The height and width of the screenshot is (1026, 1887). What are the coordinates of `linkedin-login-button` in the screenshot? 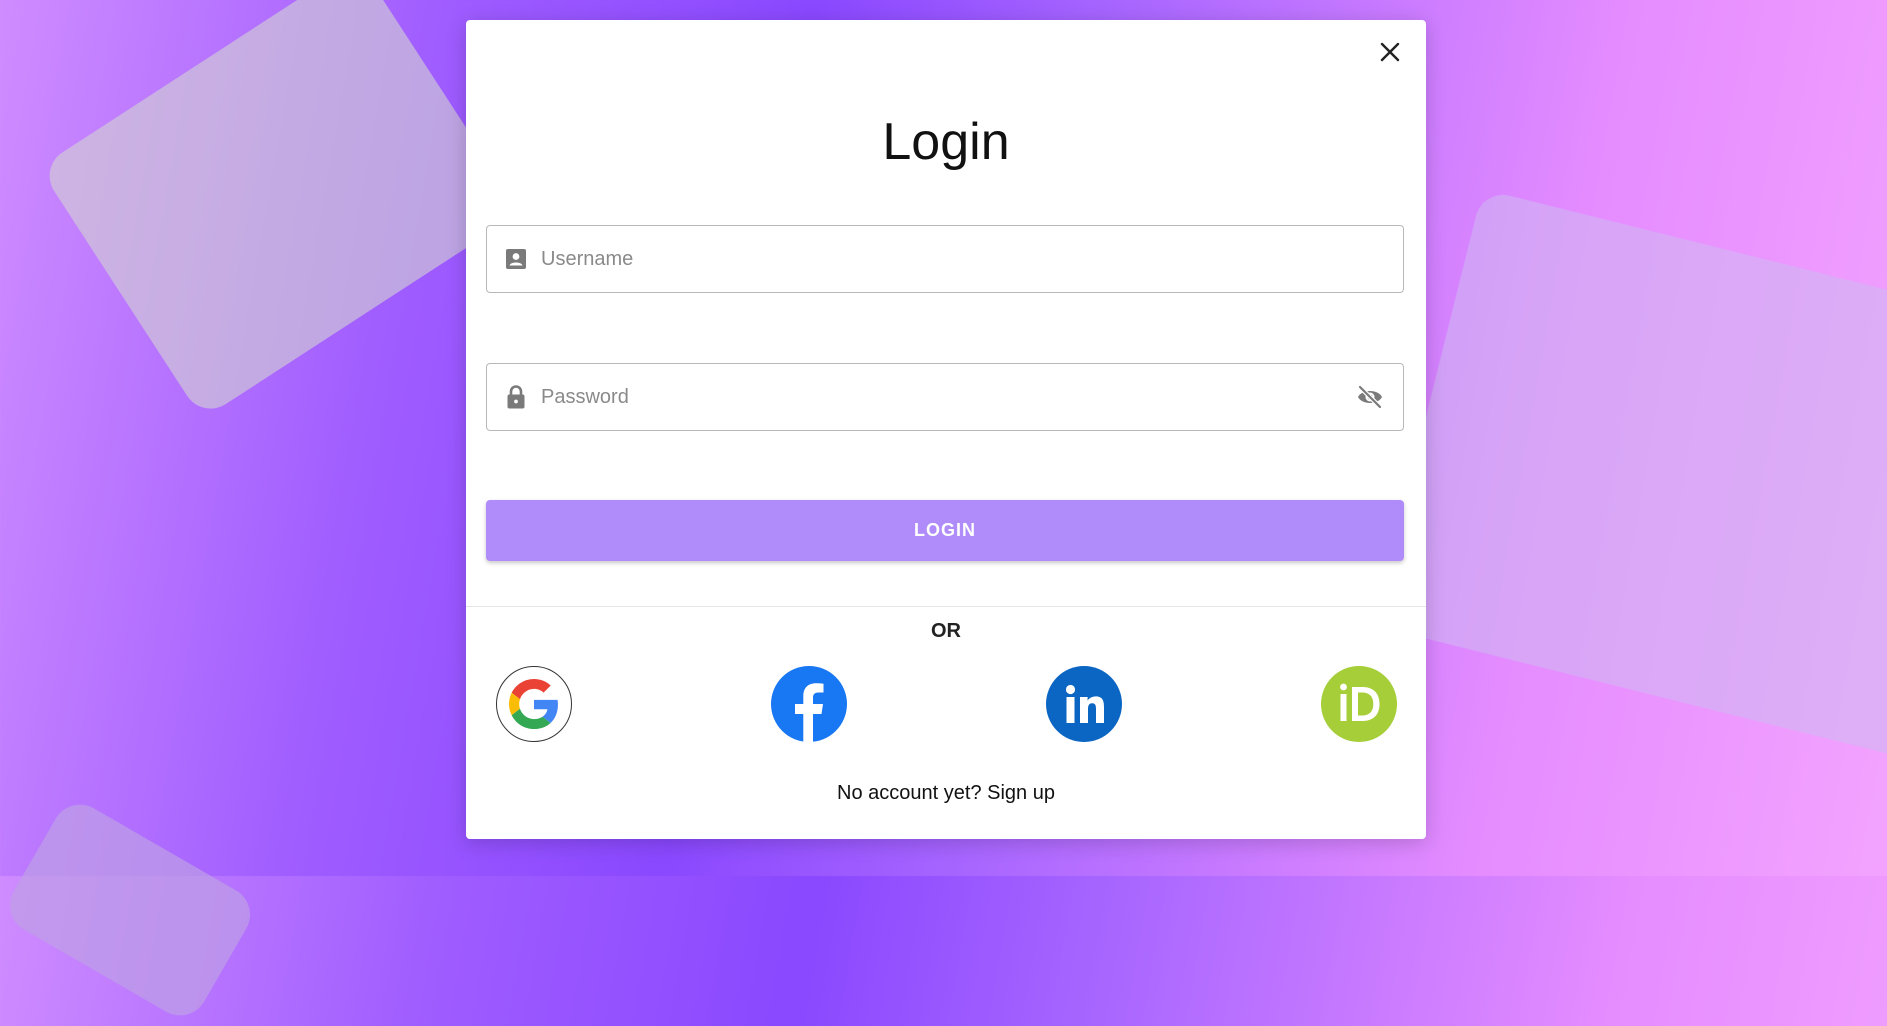 It's located at (1084, 704).